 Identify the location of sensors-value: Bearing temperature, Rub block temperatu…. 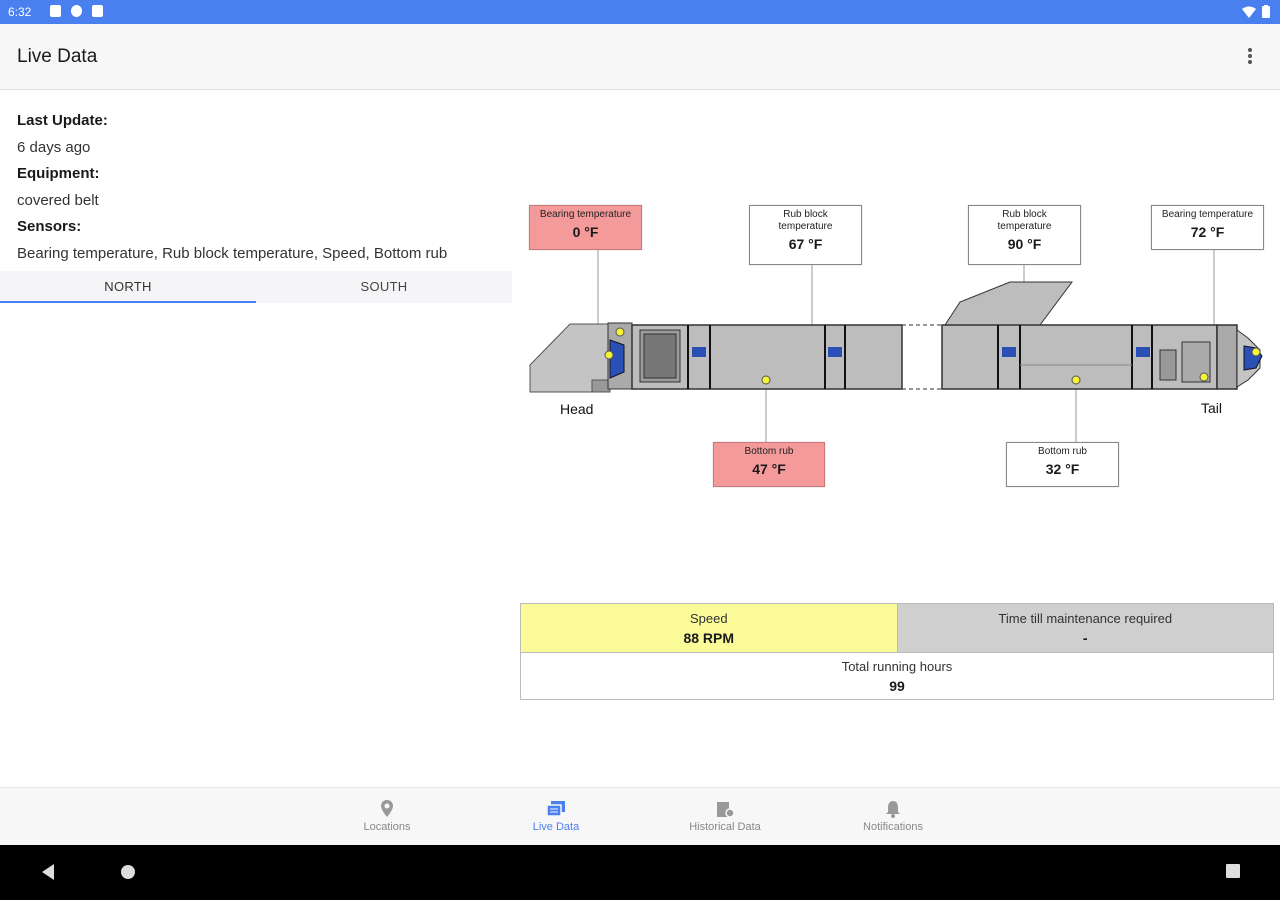
(232, 253).